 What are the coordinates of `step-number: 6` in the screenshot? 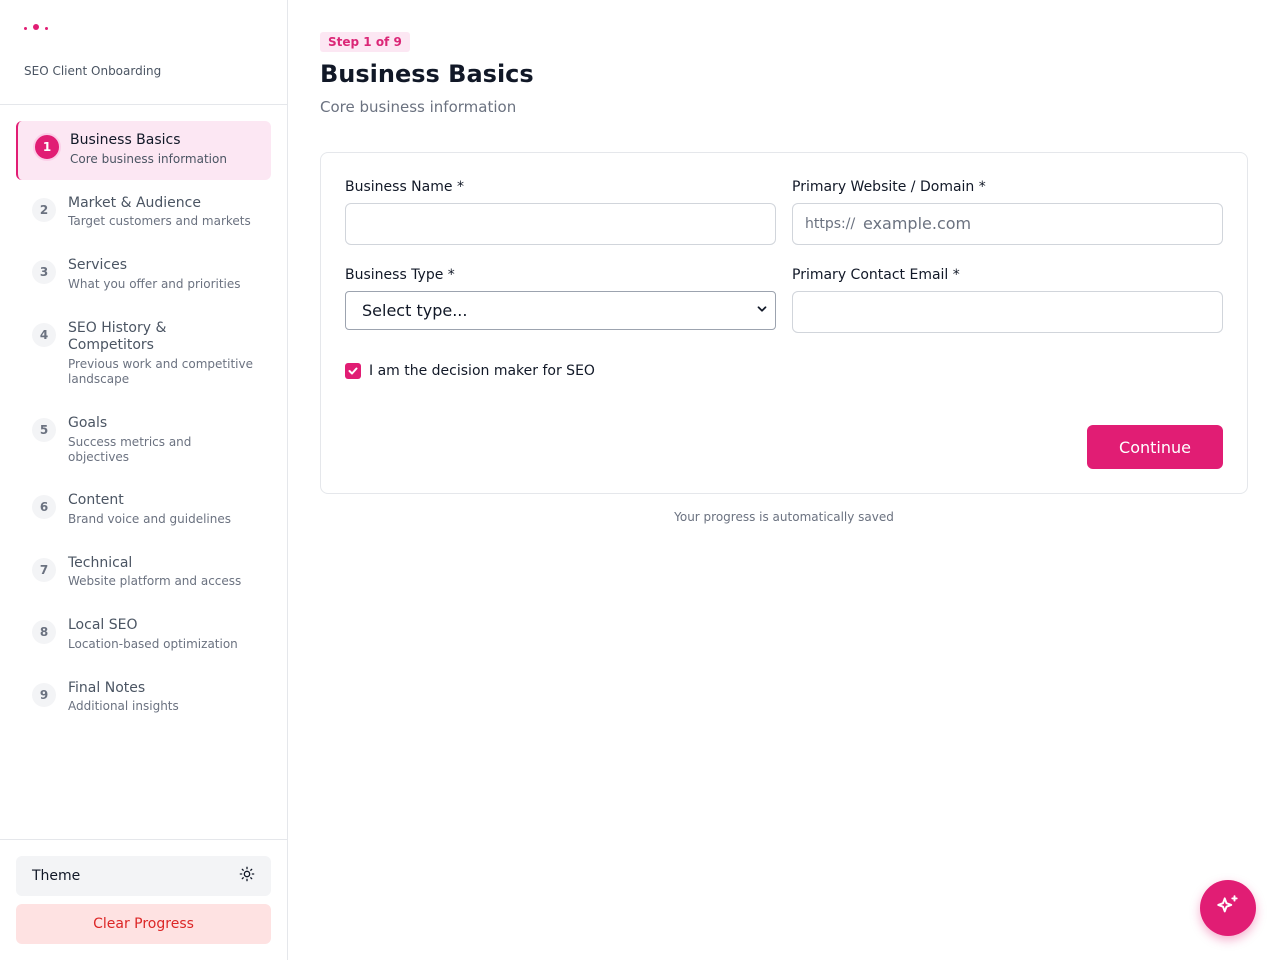 It's located at (44, 507).